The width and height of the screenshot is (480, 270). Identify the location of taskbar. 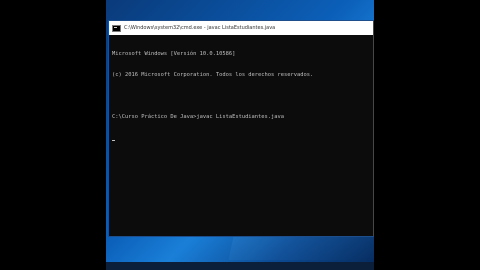
(240, 266).